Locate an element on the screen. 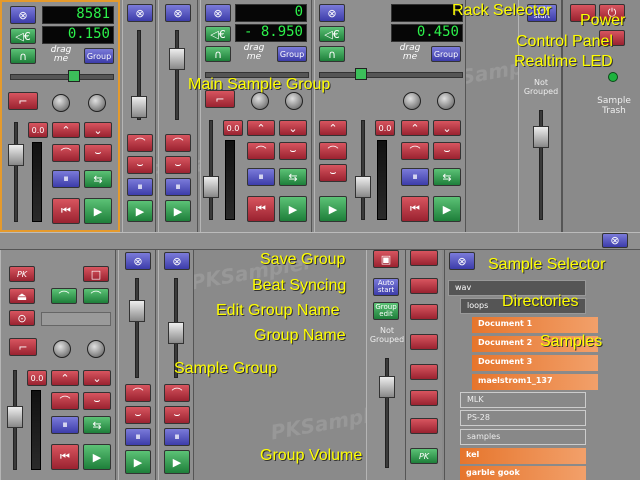 The width and height of the screenshot is (640, 480). name-field is located at coordinates (76, 319).